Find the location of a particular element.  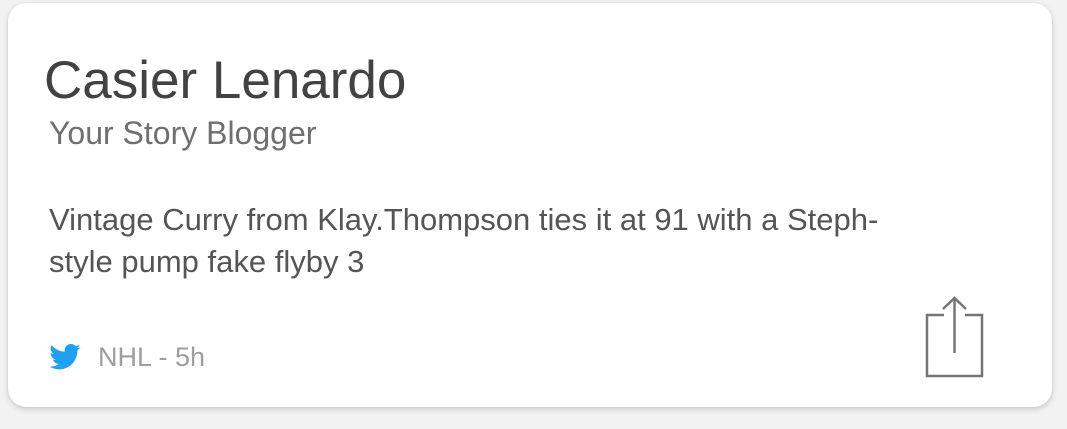

share-button is located at coordinates (954, 340).